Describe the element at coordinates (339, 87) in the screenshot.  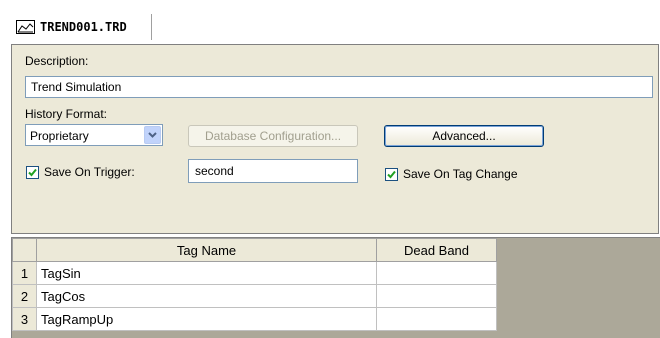
I see `description-input: Trend Simulation` at that location.